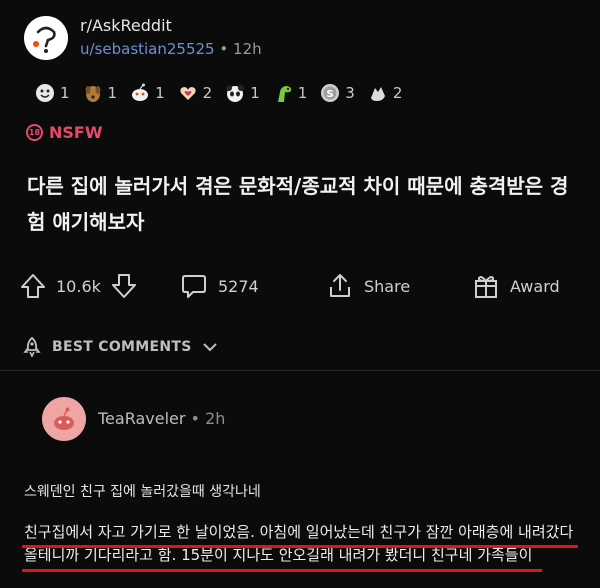  What do you see at coordinates (535, 286) in the screenshot?
I see `award-label: Award` at bounding box center [535, 286].